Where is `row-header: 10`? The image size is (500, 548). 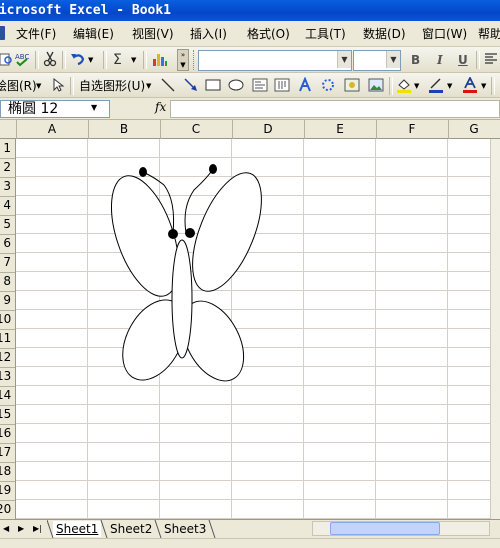
row-header: 10 is located at coordinates (7, 320).